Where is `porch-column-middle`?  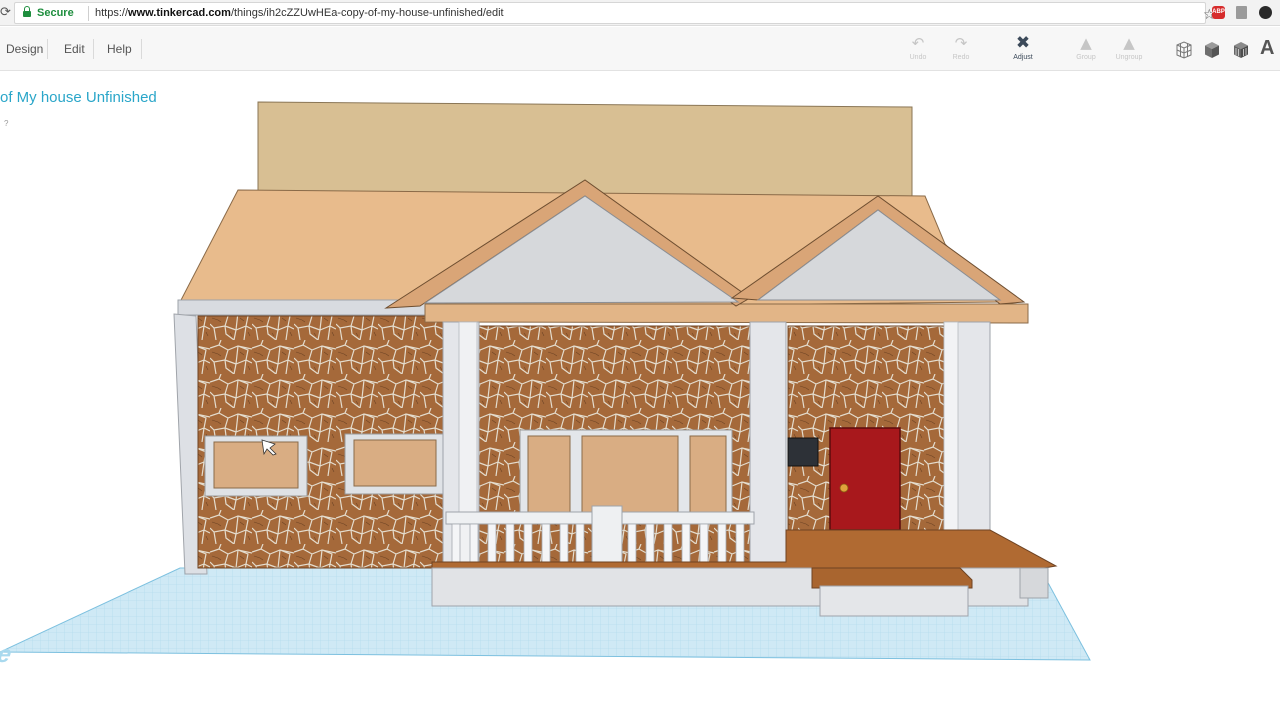 porch-column-middle is located at coordinates (768, 442).